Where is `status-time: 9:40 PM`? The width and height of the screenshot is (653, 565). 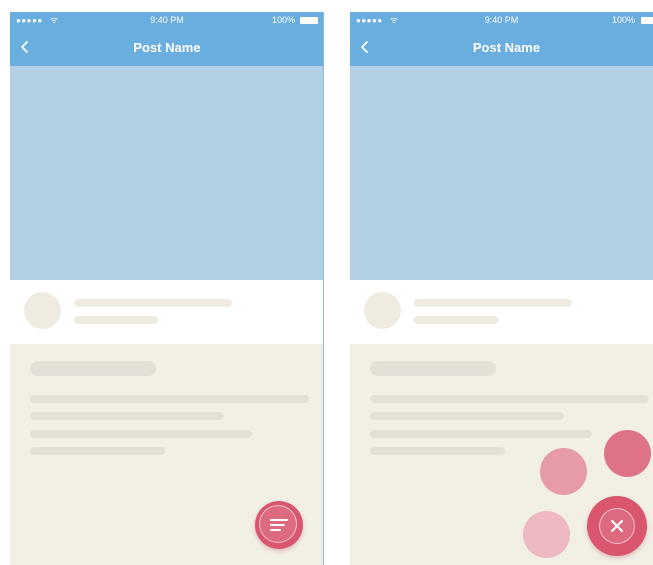 status-time: 9:40 PM is located at coordinates (501, 20).